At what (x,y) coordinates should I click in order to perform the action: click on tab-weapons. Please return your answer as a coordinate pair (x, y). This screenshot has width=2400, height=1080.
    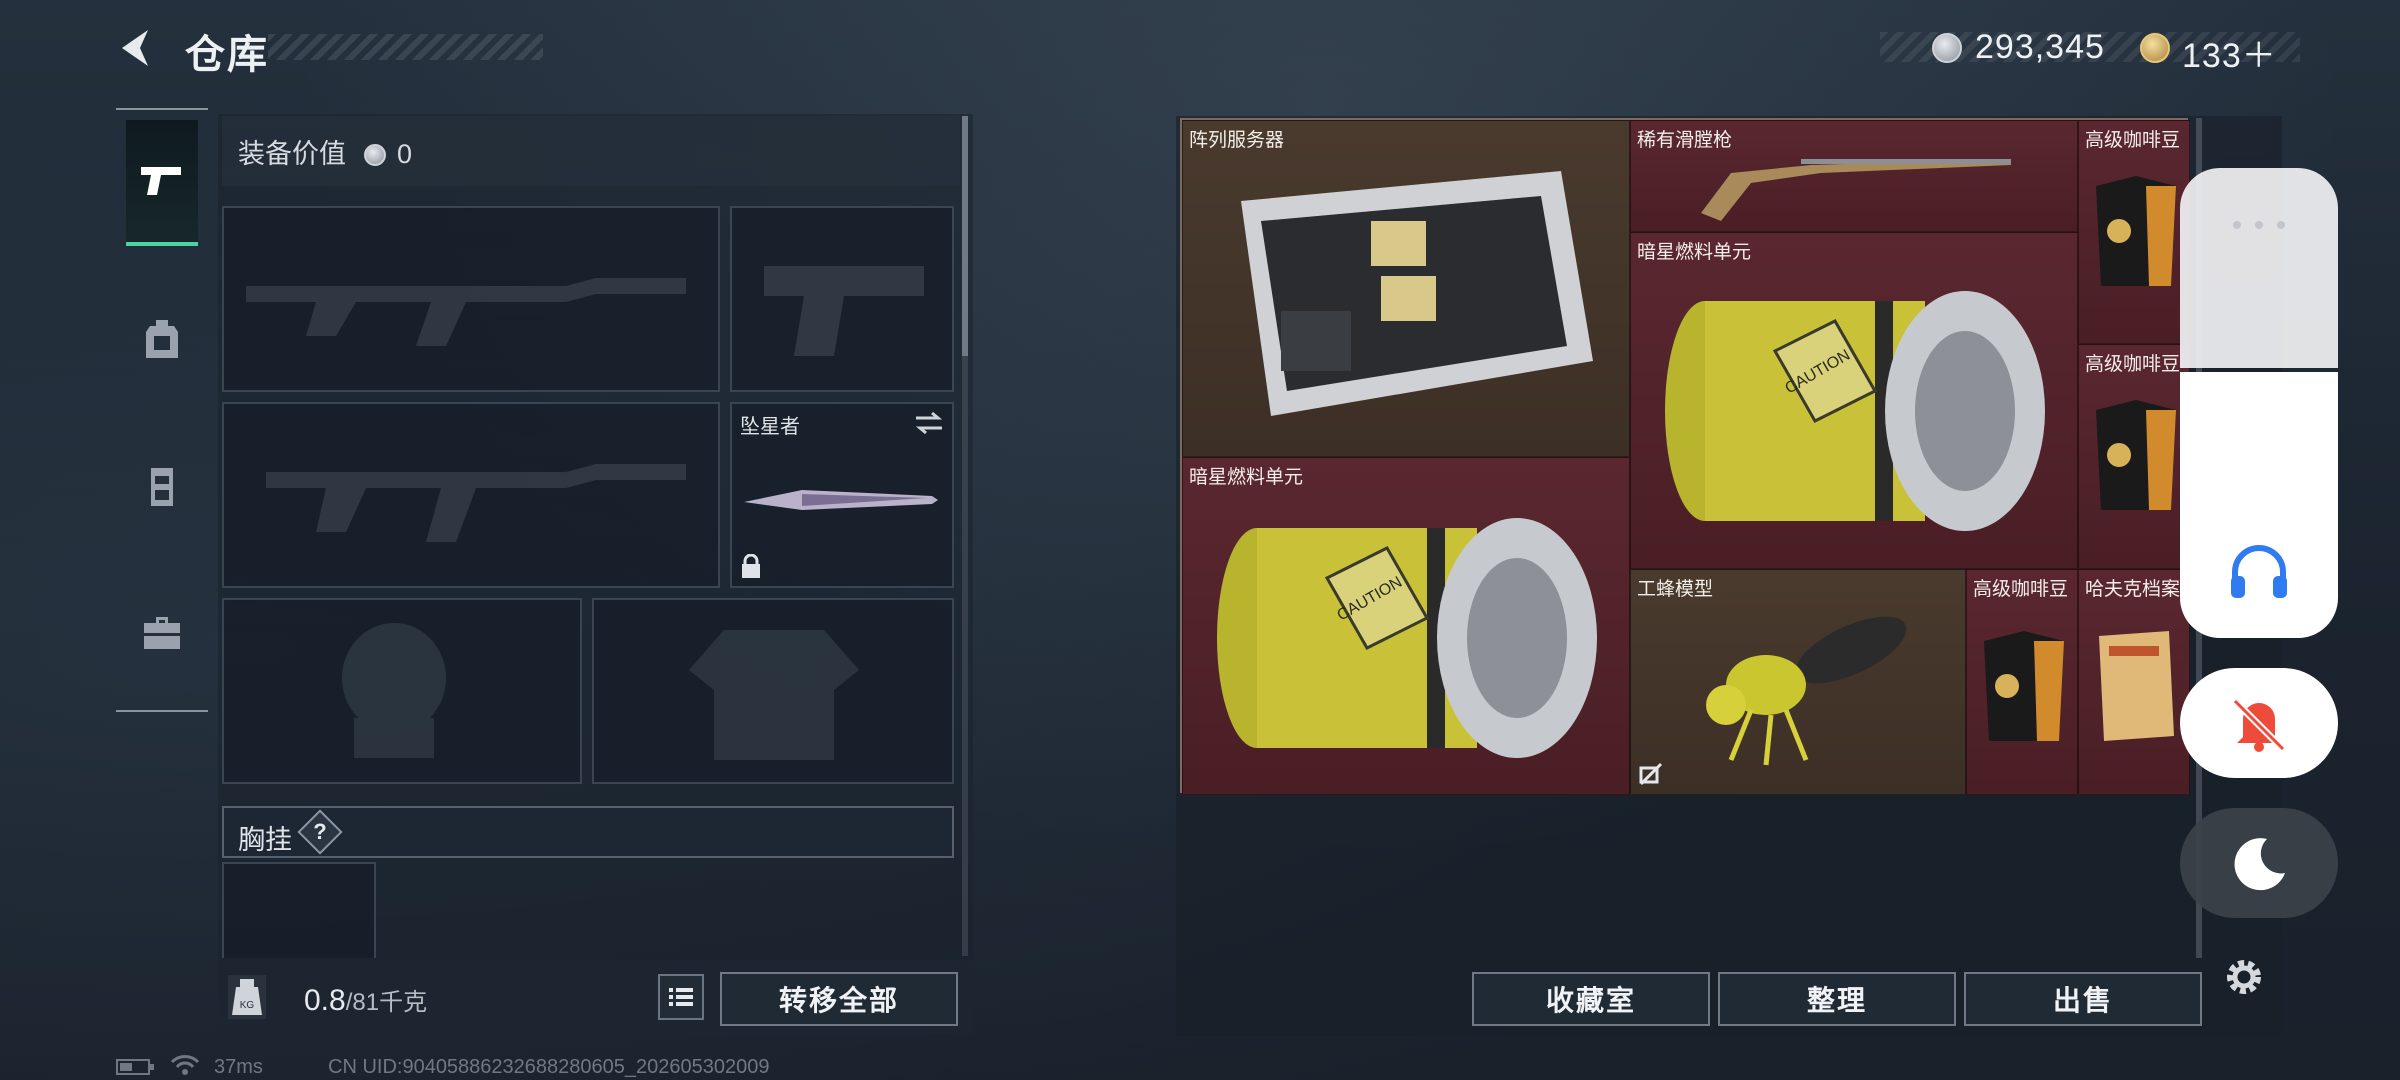
    Looking at the image, I should click on (162, 183).